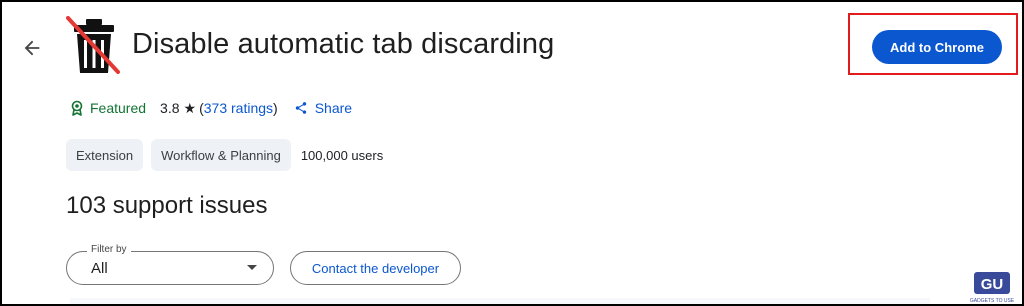  I want to click on meta-row: Featured 3.8 ★ ( 373 ratings ) Share, so click(211, 108).